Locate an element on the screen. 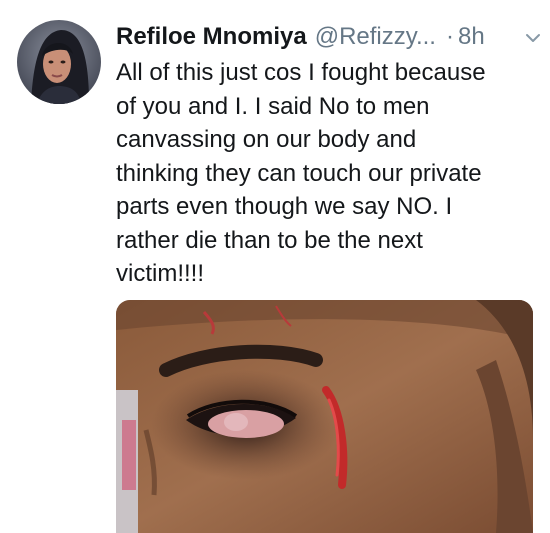  tweet-text-line: canvassing on our body and is located at coordinates (266, 139).